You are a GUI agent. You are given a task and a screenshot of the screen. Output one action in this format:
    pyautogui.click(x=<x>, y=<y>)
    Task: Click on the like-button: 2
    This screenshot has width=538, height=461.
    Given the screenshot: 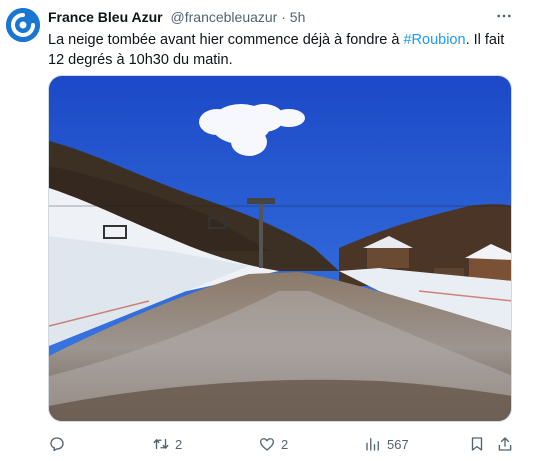 What is the action you would take?
    pyautogui.click(x=273, y=444)
    